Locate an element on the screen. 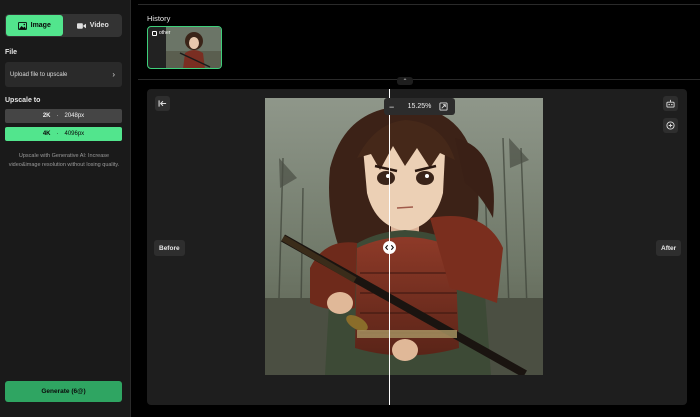 The height and width of the screenshot is (417, 700). thumbnail-image is located at coordinates (193, 47).